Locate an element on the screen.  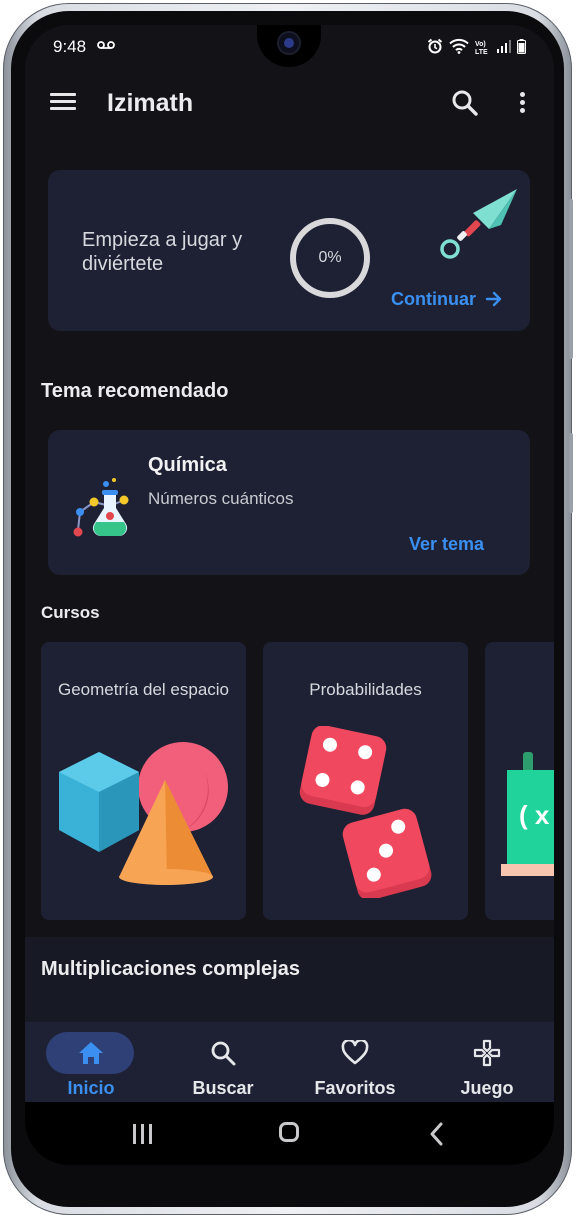
kunai-icon is located at coordinates (481, 229).